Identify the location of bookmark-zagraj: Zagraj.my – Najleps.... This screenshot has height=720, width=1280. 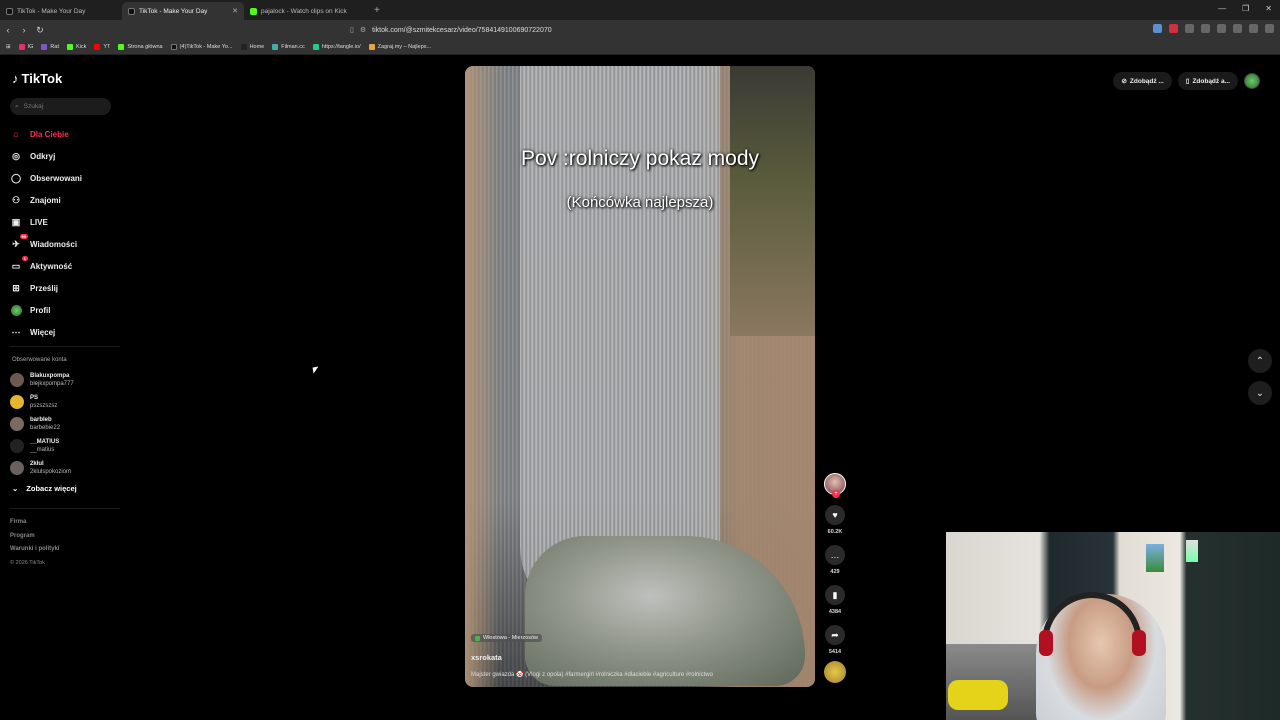
(399, 47).